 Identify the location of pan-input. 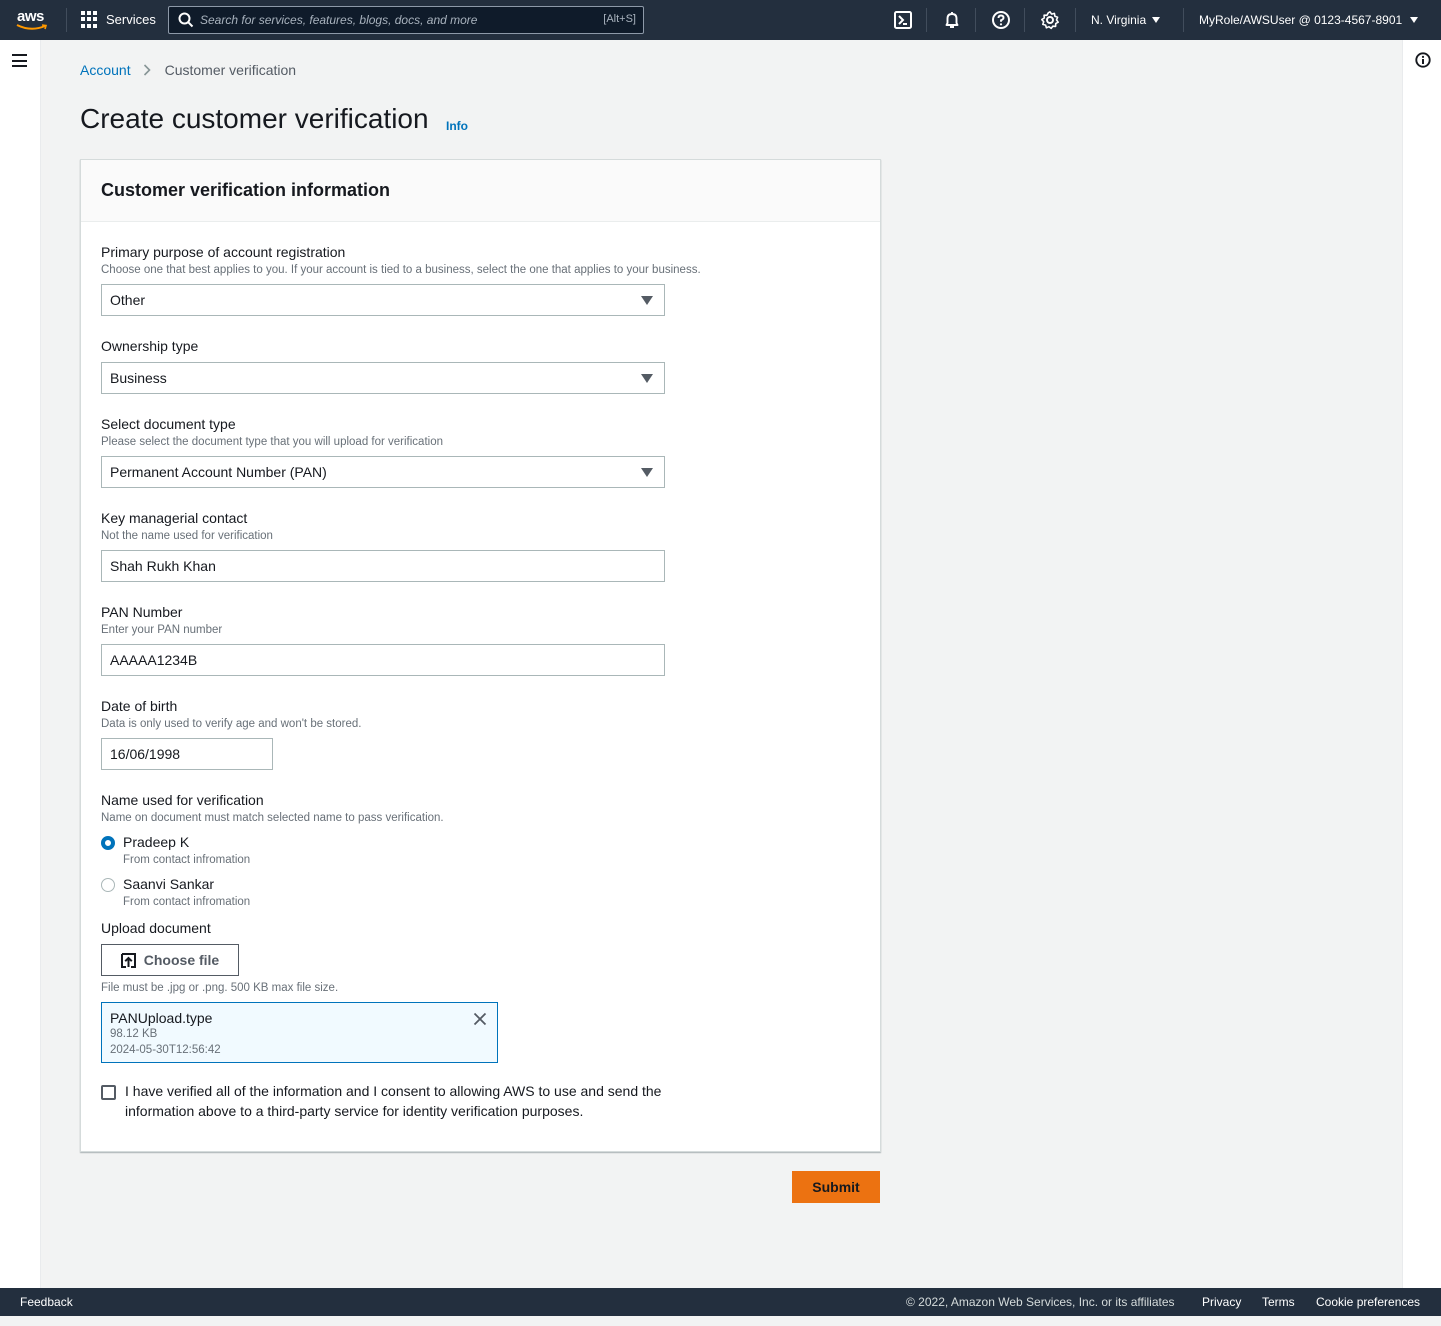
(383, 660).